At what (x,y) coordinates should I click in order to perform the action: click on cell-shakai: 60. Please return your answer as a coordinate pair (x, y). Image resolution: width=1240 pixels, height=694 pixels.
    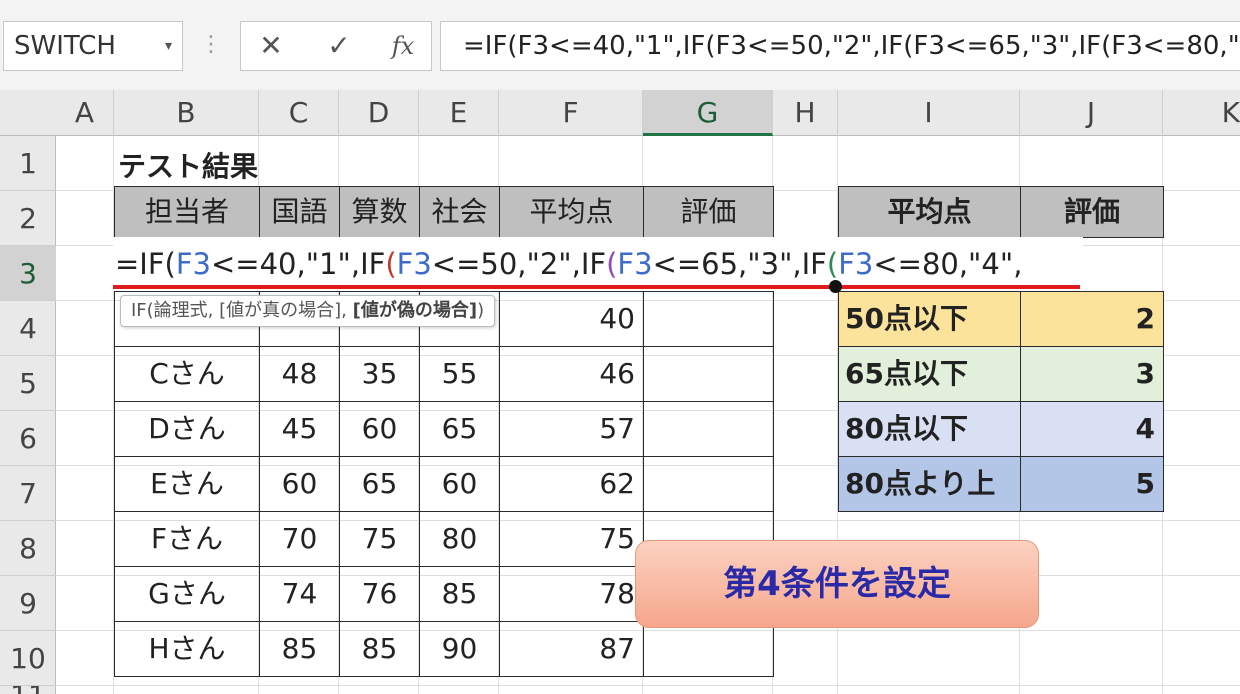
    Looking at the image, I should click on (459, 484).